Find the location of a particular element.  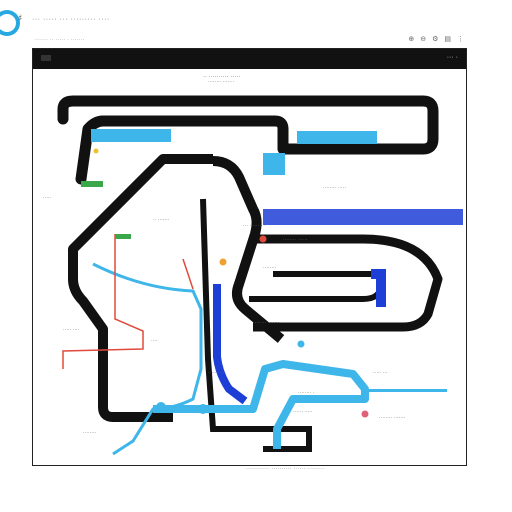

map-label: ····· is located at coordinates (47, 198).